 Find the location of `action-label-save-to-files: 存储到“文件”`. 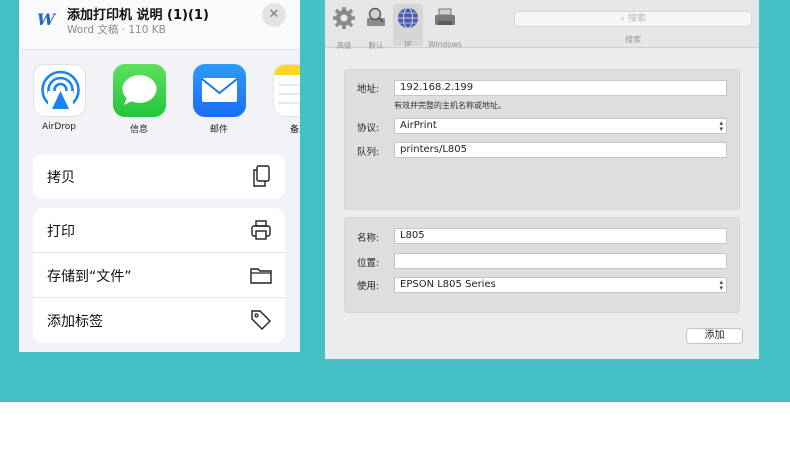

action-label-save-to-files: 存储到“文件” is located at coordinates (89, 277).